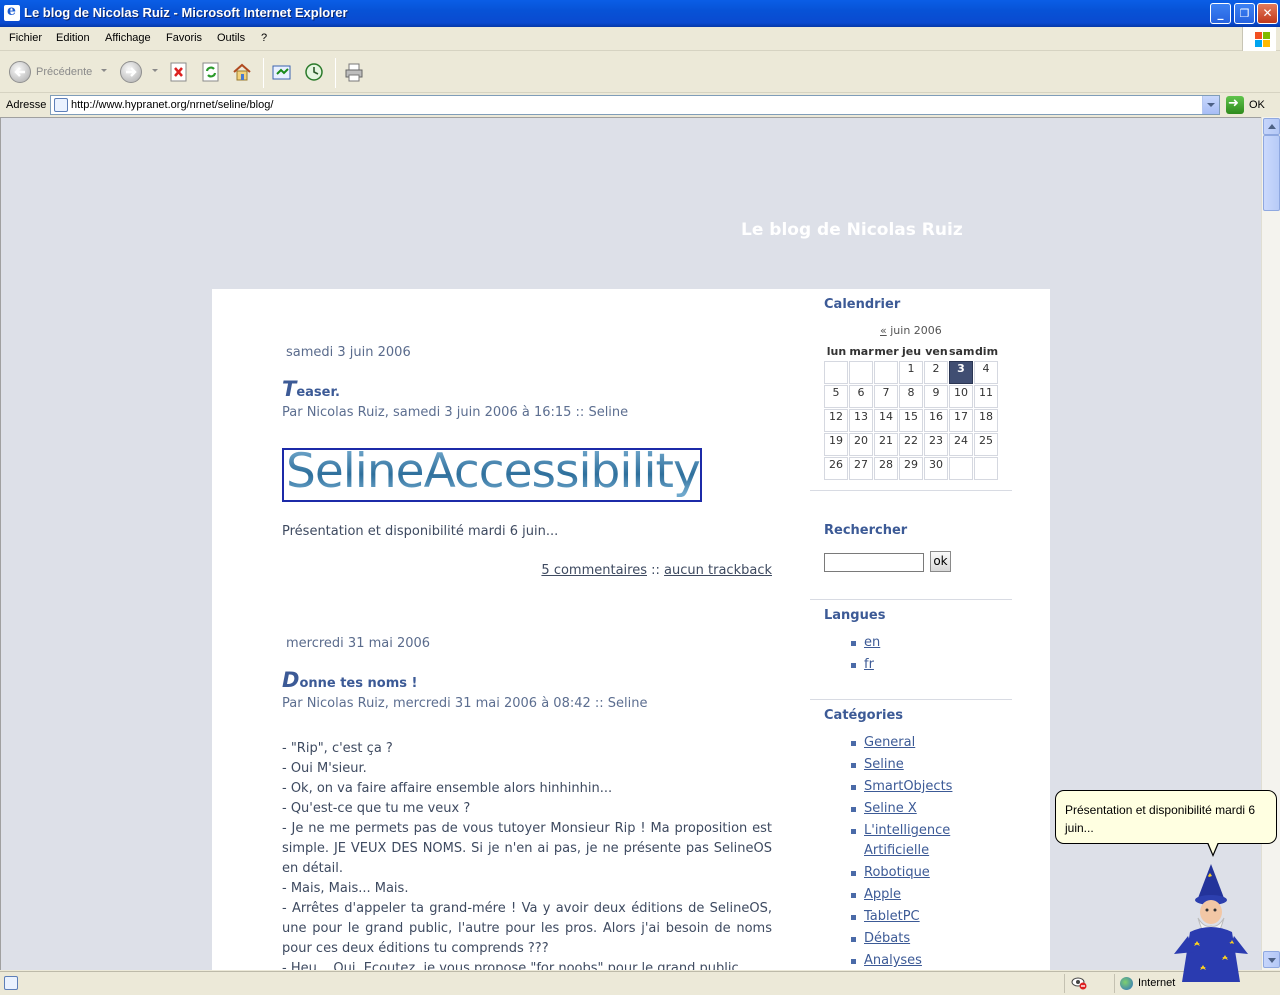 This screenshot has height=995, width=1280. What do you see at coordinates (264, 38) in the screenshot?
I see `menu-help: ?` at bounding box center [264, 38].